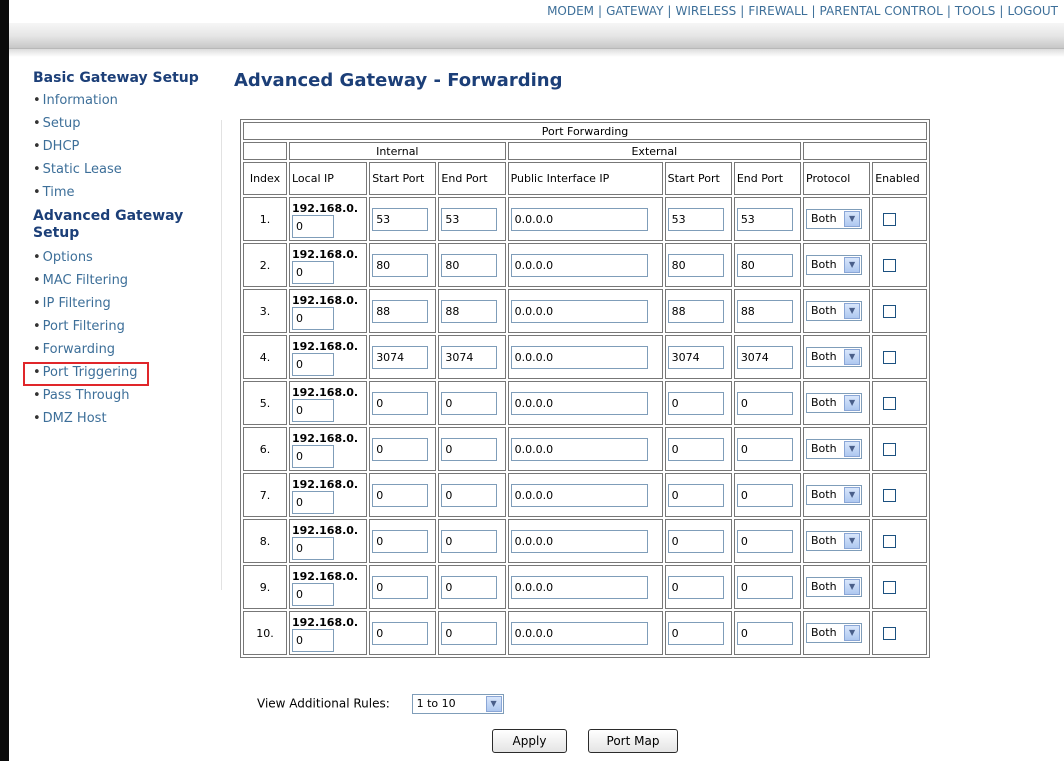 The height and width of the screenshot is (761, 1064). What do you see at coordinates (125, 169) in the screenshot?
I see `sidebar-item-static-lease: • Static Lease` at bounding box center [125, 169].